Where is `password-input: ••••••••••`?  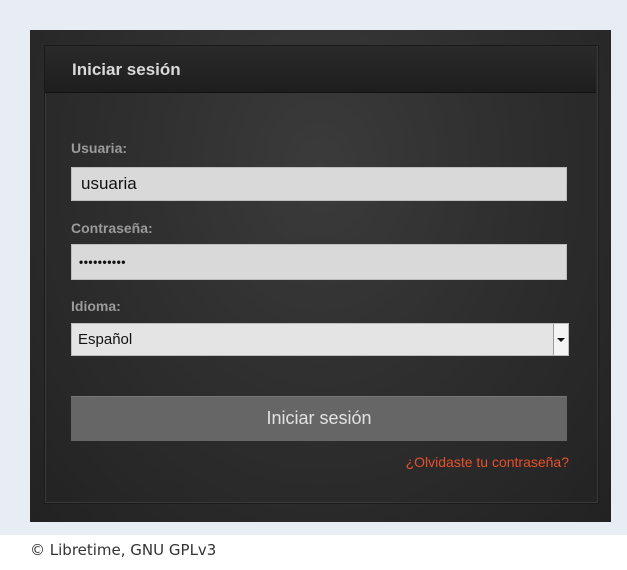 password-input: •••••••••• is located at coordinates (319, 262).